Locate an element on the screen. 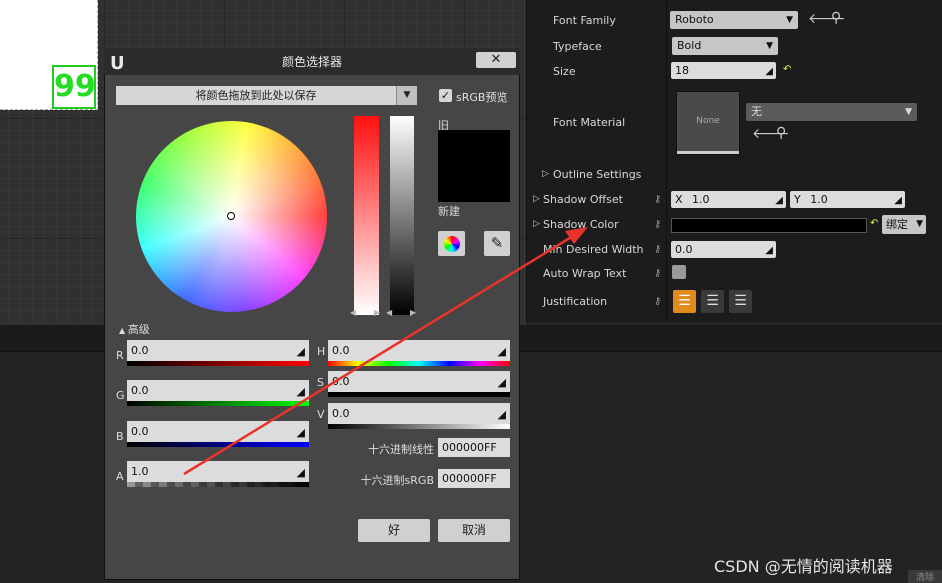 The width and height of the screenshot is (942, 583). watermark: CSDN @无情的阅读机器 is located at coordinates (803, 566).